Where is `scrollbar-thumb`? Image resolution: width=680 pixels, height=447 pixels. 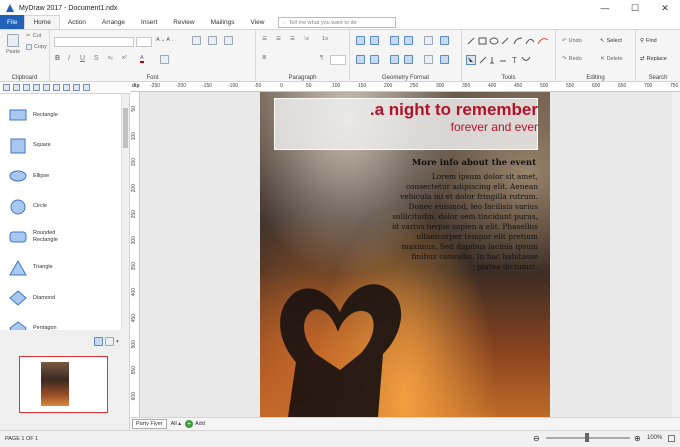 scrollbar-thumb is located at coordinates (125, 128).